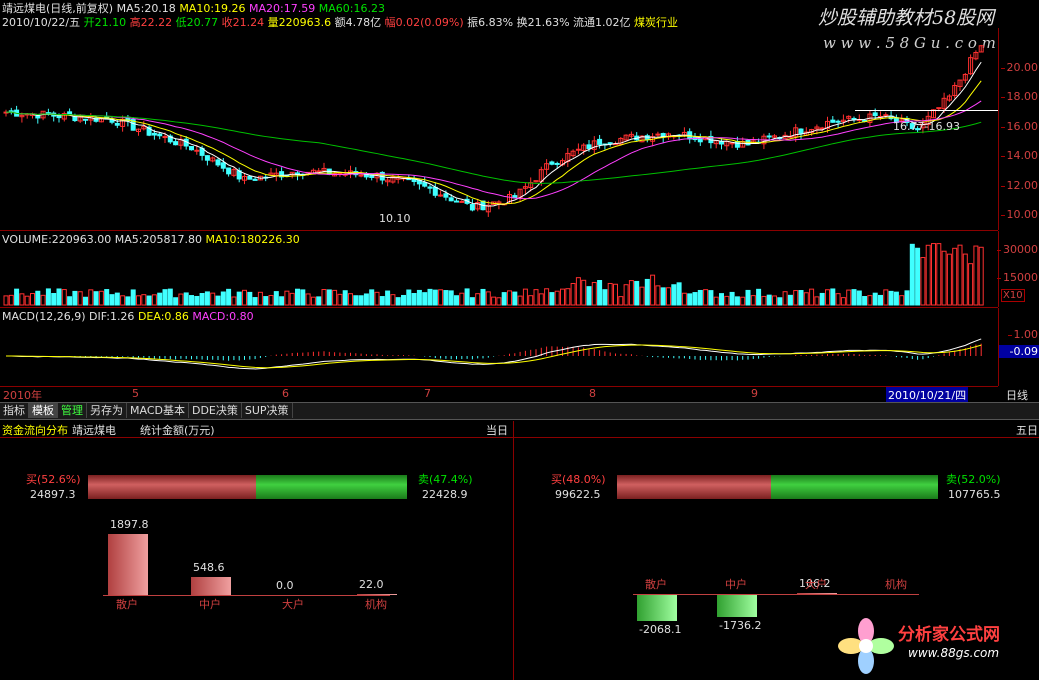 The height and width of the screenshot is (680, 1039). Describe the element at coordinates (53, 494) in the screenshot. I see `today-buy-val: 24897.3` at that location.